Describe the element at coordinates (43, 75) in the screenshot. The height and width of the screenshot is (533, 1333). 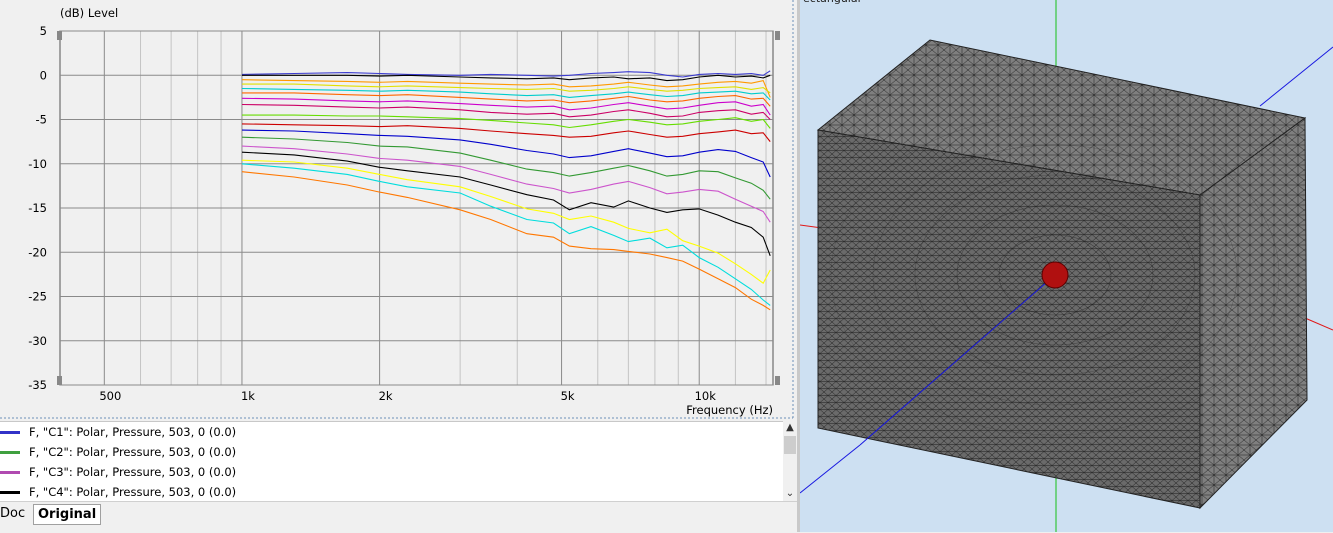
I see `y-tick-label: 0` at that location.